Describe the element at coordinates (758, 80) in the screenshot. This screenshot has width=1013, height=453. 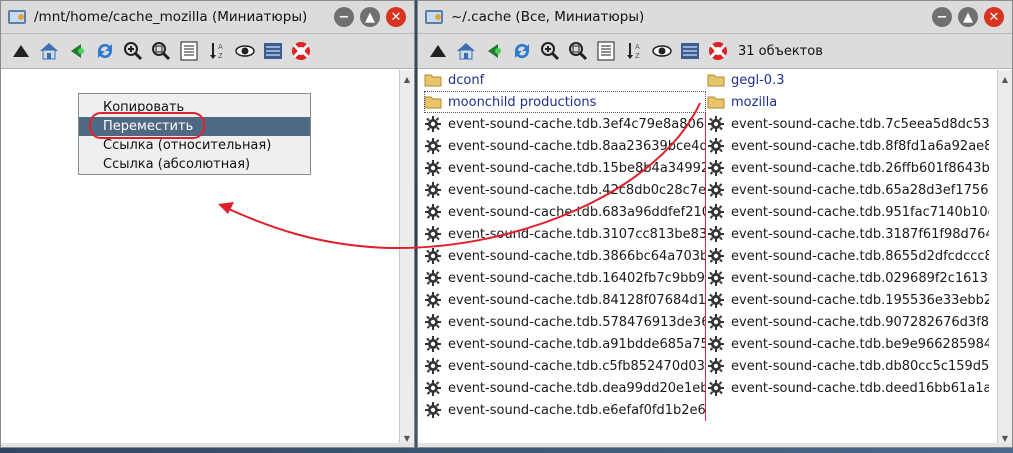
I see `item-name: gegl-0.3` at that location.